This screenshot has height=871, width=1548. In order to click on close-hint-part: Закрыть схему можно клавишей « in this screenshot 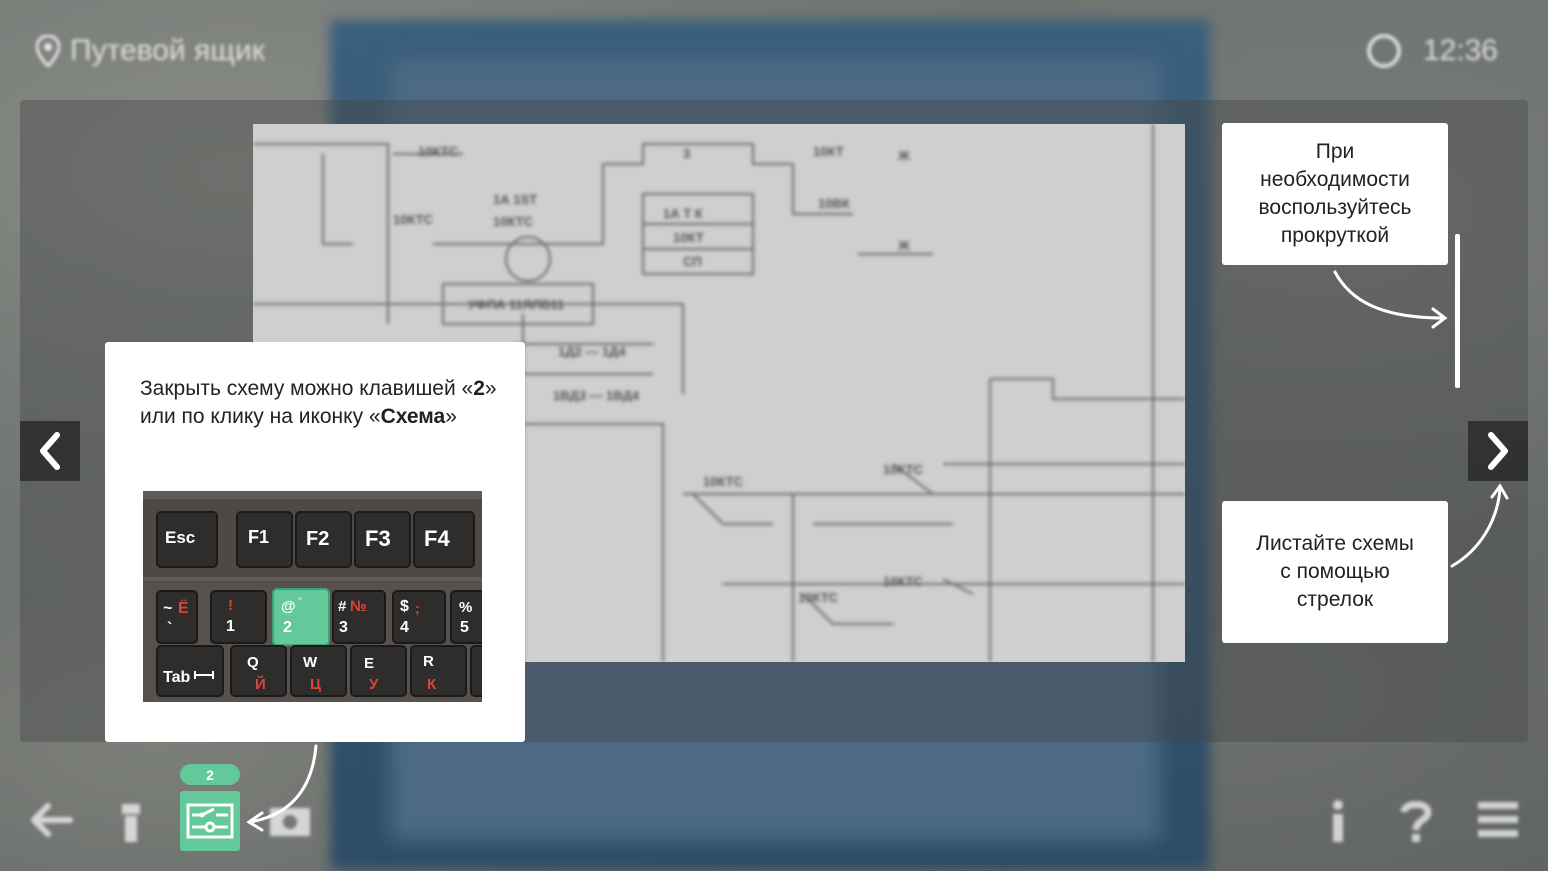, I will do `click(307, 388)`.